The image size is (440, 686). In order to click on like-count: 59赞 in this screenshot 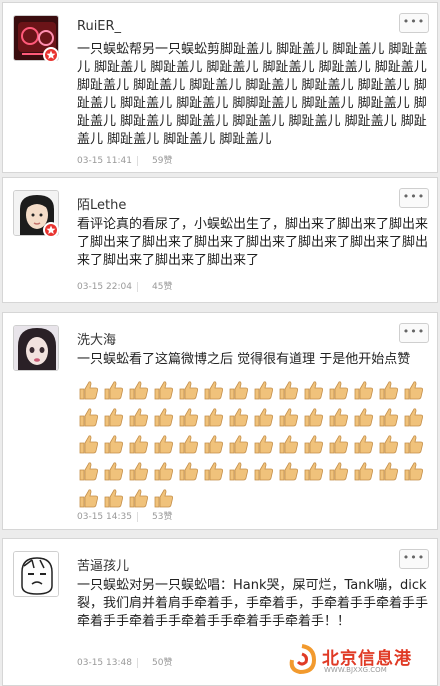, I will do `click(162, 161)`.